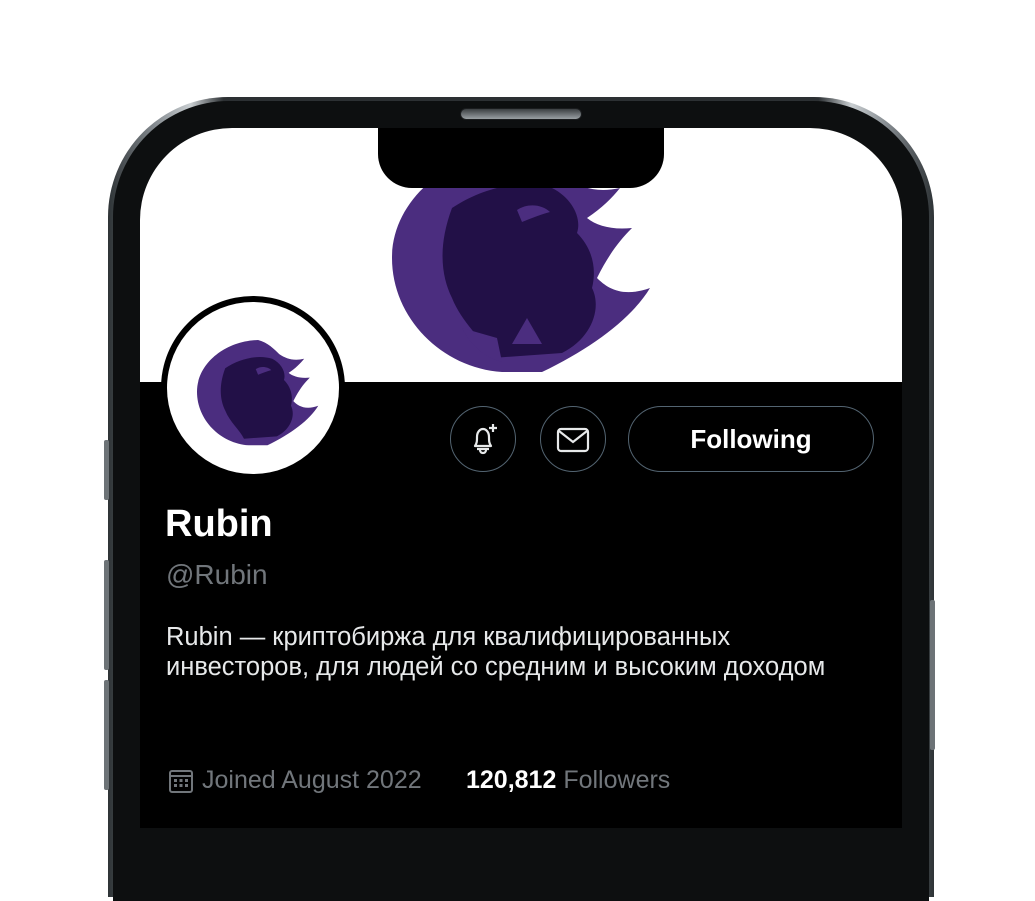  Describe the element at coordinates (521, 114) in the screenshot. I see `phone-speaker` at that location.